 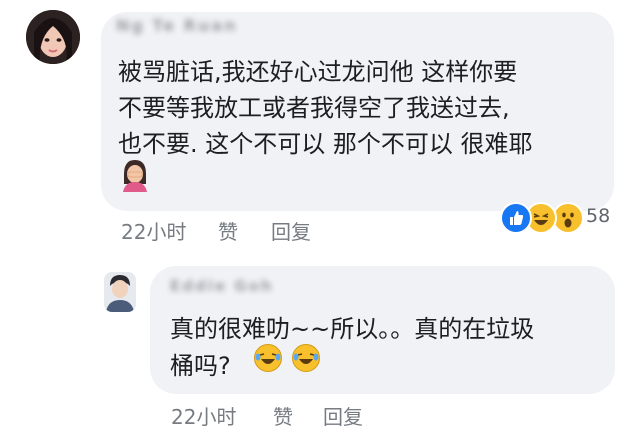 I want to click on comment-author-name: Ng Te Ruan, so click(x=177, y=25).